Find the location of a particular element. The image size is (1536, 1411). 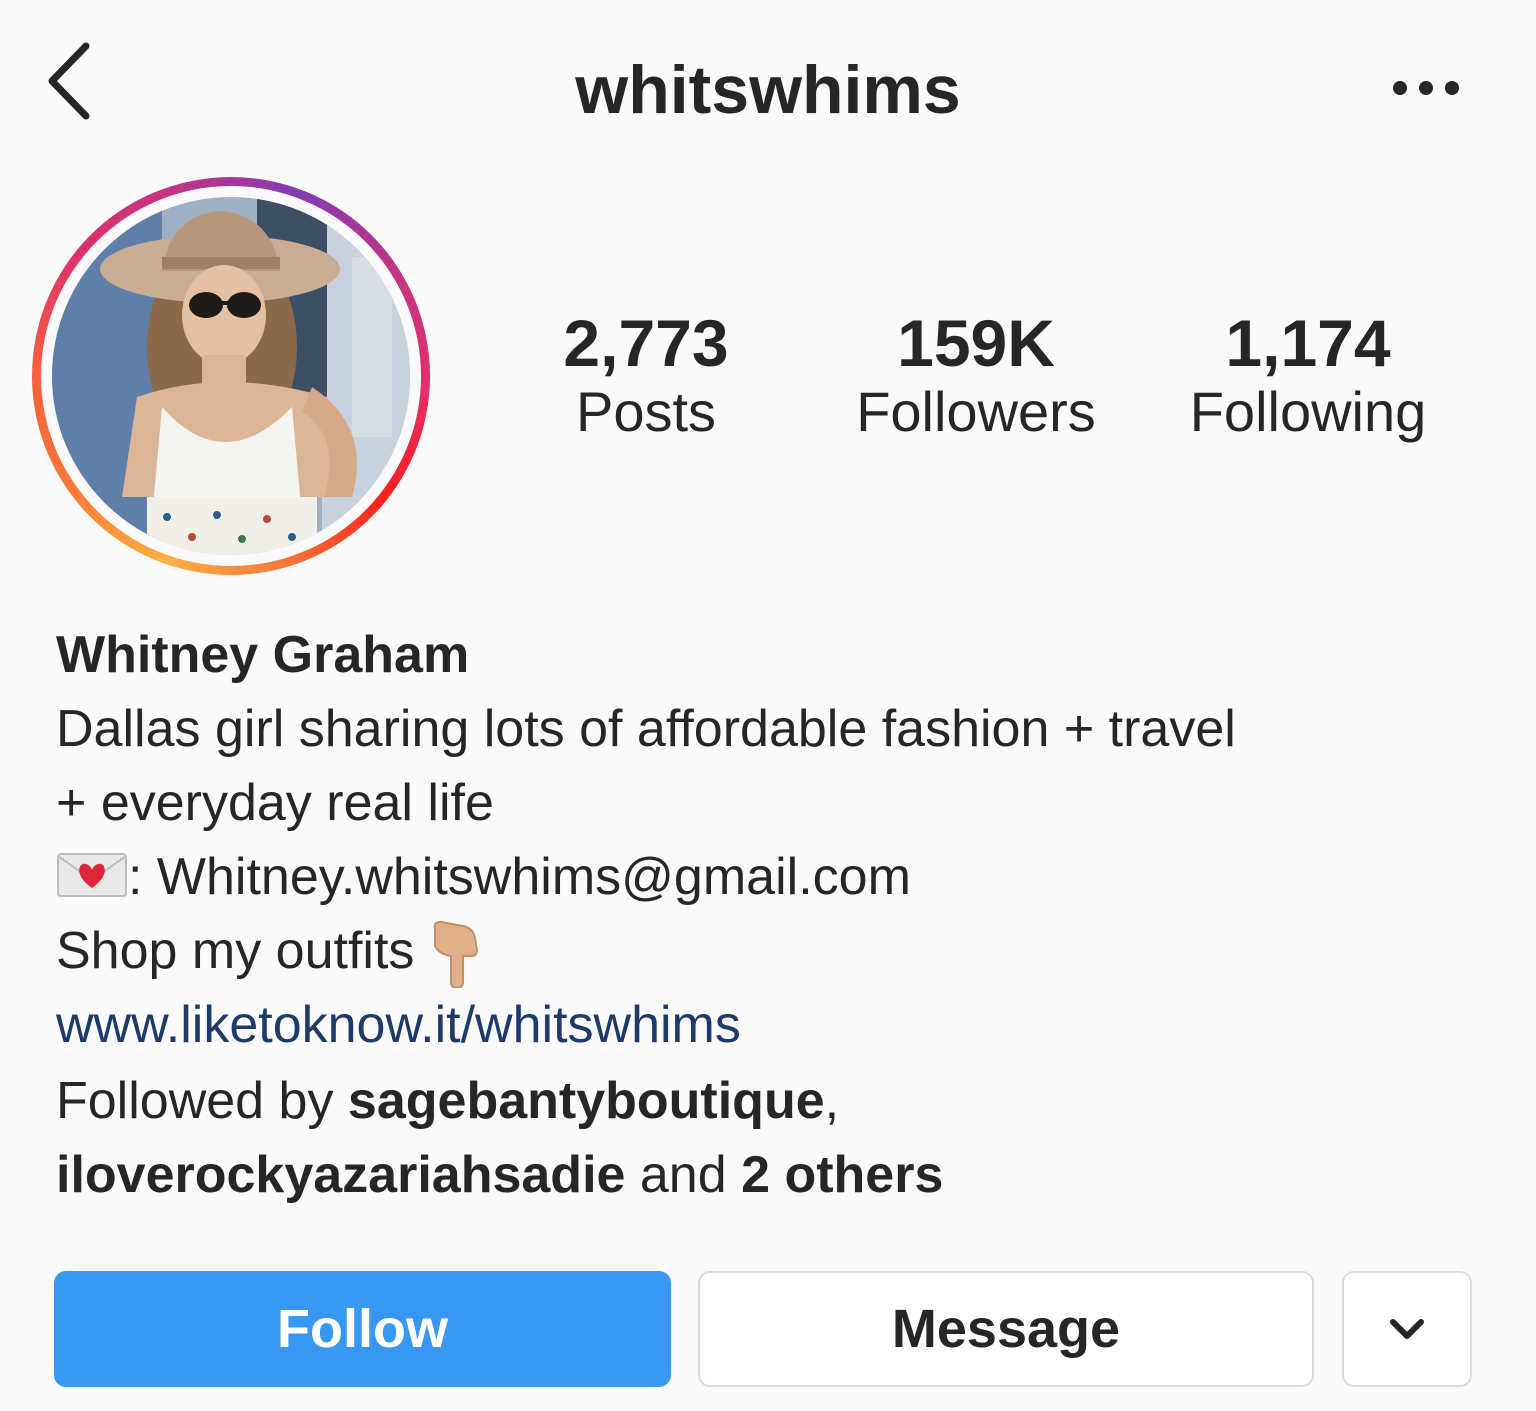

followers-stat: 159K Followers is located at coordinates (976, 375).